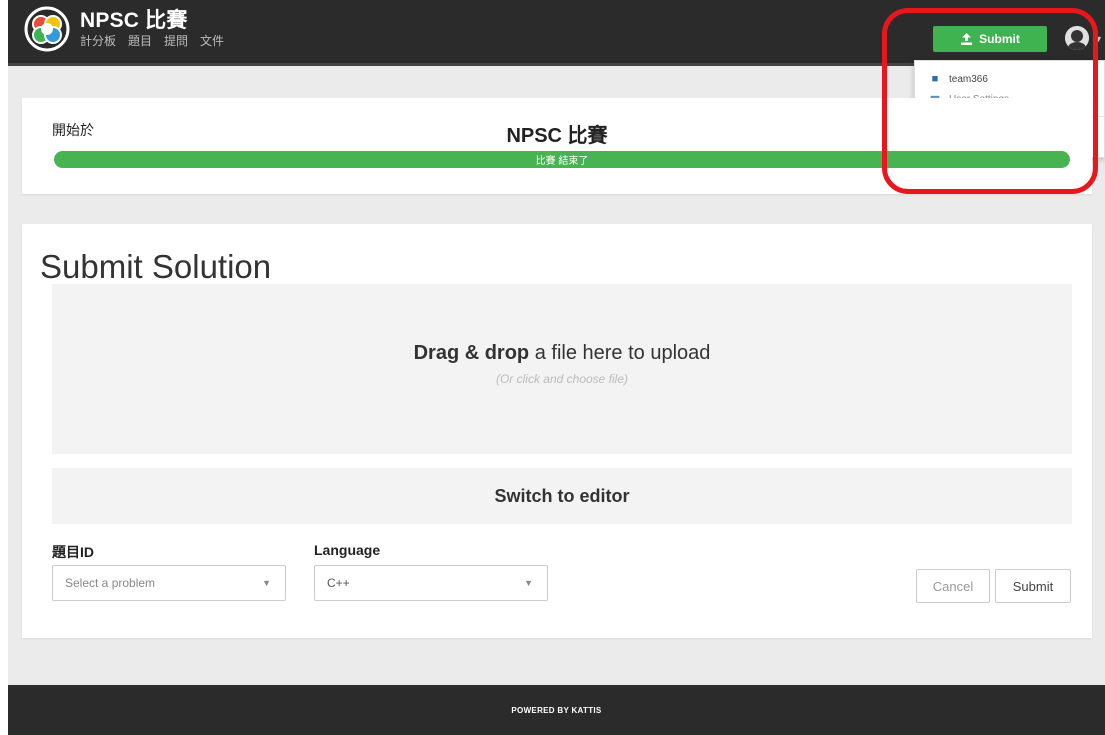  Describe the element at coordinates (110, 583) in the screenshot. I see `problem-select-placeholder: Select a problem` at that location.